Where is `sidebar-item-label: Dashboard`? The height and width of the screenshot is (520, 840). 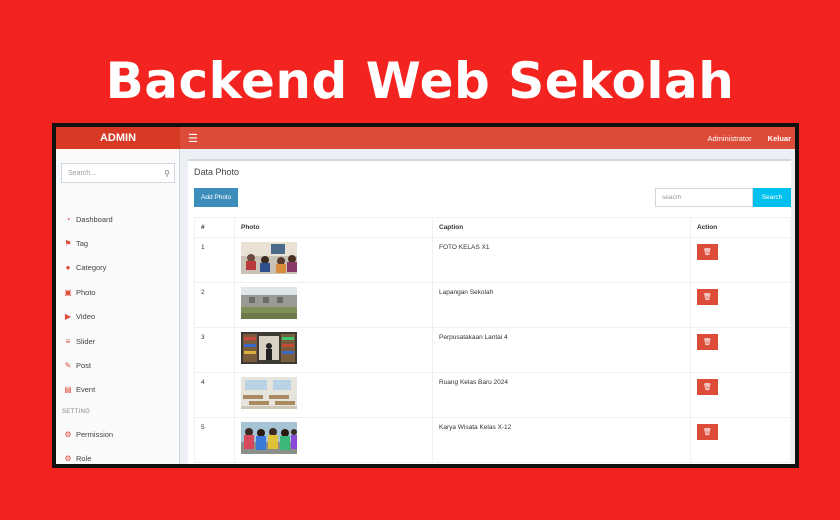
sidebar-item-label: Dashboard is located at coordinates (94, 219).